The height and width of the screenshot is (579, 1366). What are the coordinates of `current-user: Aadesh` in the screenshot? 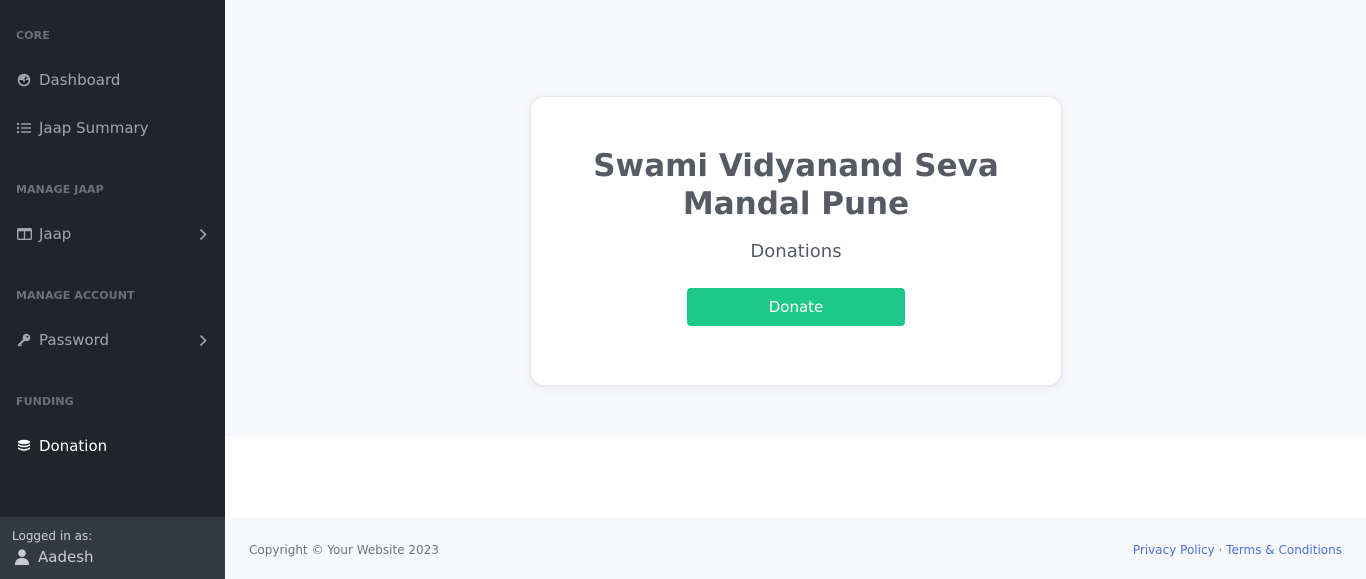 It's located at (118, 557).